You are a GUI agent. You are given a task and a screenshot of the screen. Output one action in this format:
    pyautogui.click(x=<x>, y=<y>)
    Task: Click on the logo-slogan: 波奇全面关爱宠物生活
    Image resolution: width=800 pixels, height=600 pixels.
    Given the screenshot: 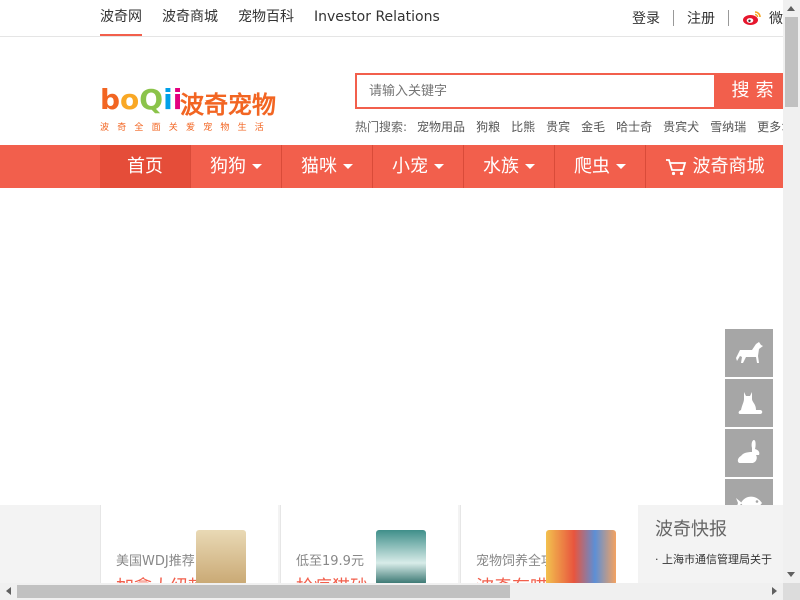 What is the action you would take?
    pyautogui.click(x=186, y=128)
    